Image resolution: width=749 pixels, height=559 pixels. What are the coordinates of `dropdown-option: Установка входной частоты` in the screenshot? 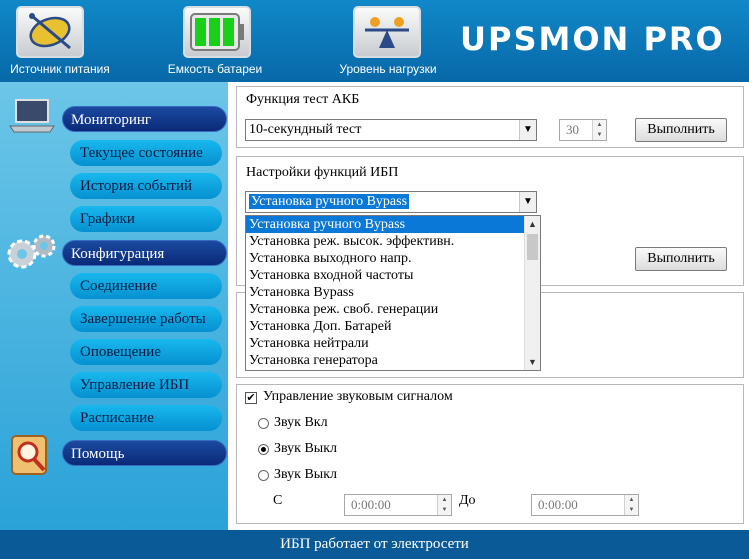 It's located at (393, 275).